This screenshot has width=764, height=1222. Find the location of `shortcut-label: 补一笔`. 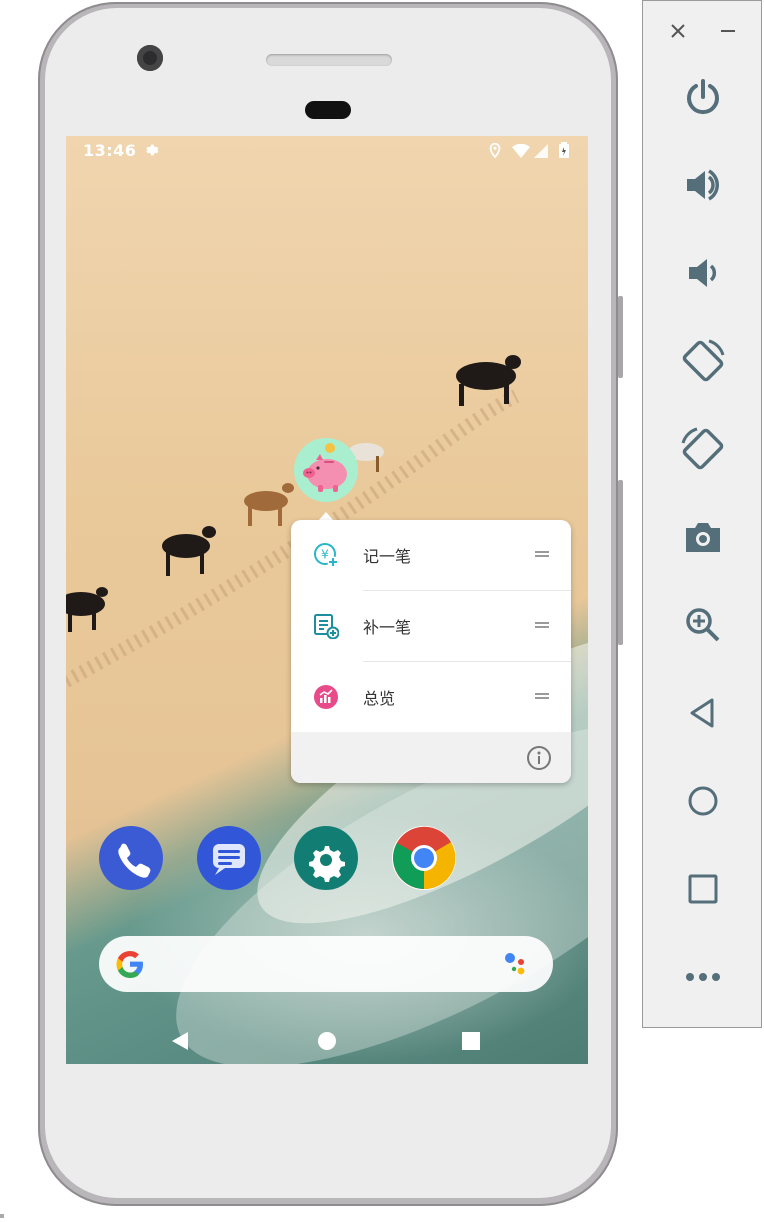

shortcut-label: 补一笔 is located at coordinates (387, 627).